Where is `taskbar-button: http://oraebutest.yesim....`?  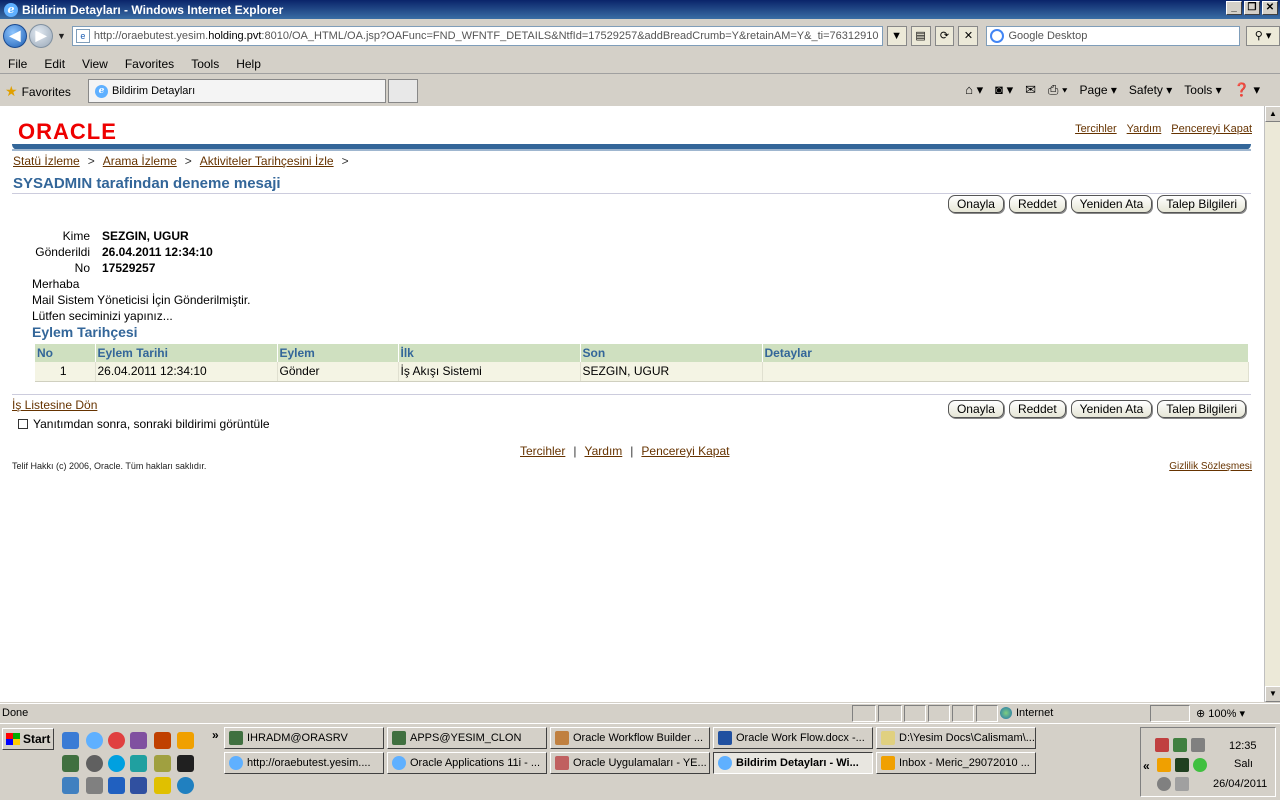 taskbar-button: http://oraebutest.yesim.... is located at coordinates (304, 763).